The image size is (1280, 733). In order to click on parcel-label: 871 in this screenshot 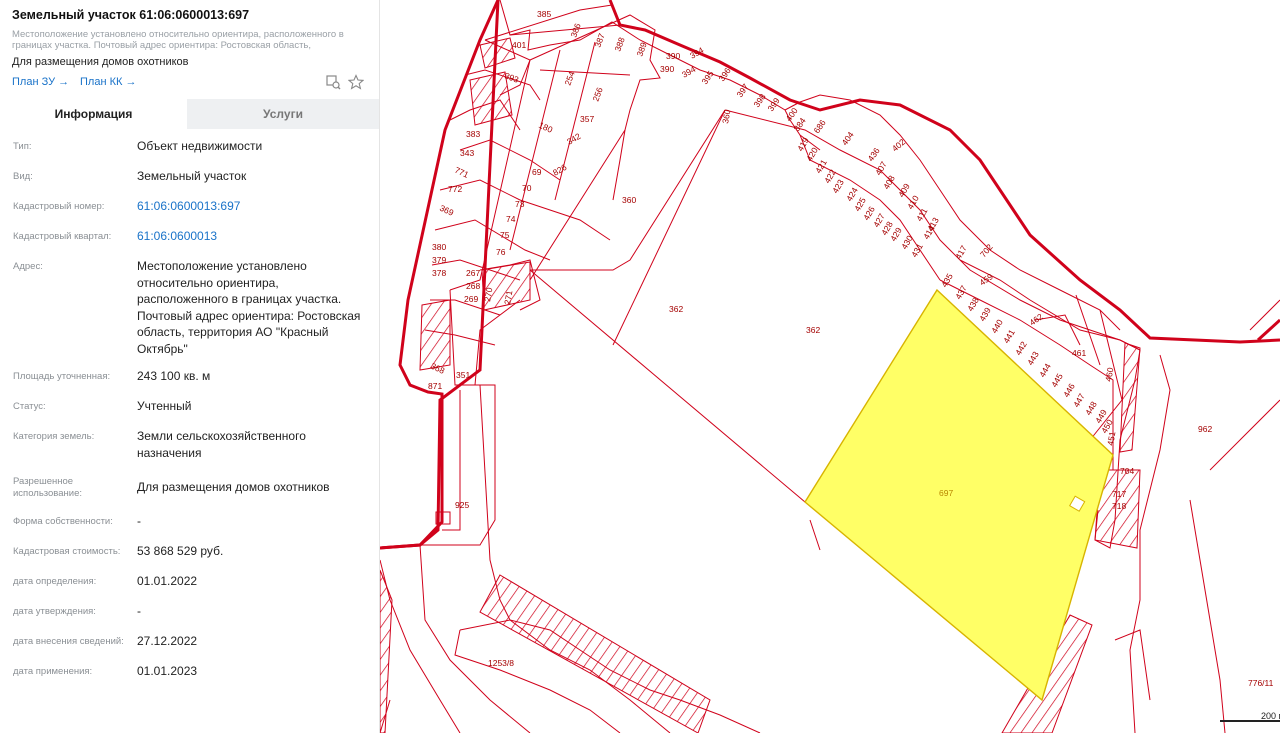, I will do `click(435, 386)`.